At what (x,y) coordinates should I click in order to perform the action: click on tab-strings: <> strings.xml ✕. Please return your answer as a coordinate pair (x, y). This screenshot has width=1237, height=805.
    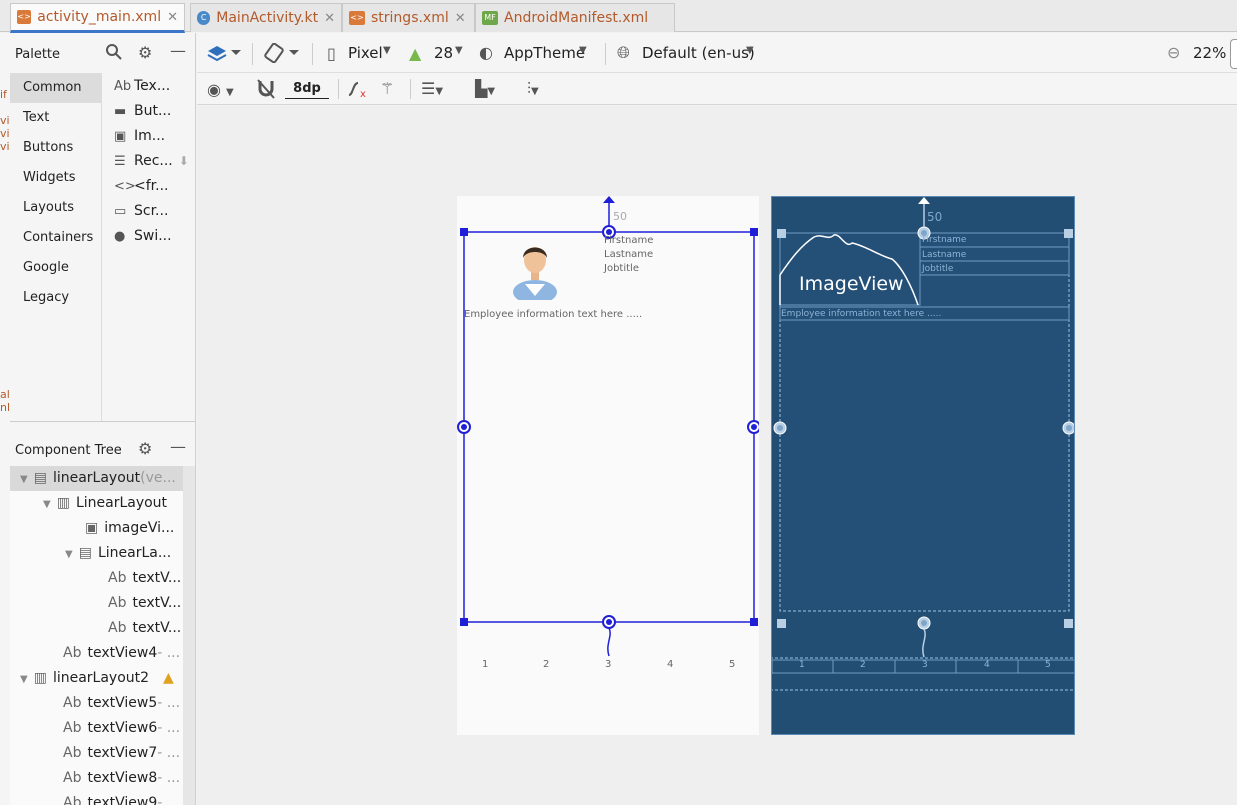
    Looking at the image, I should click on (408, 17).